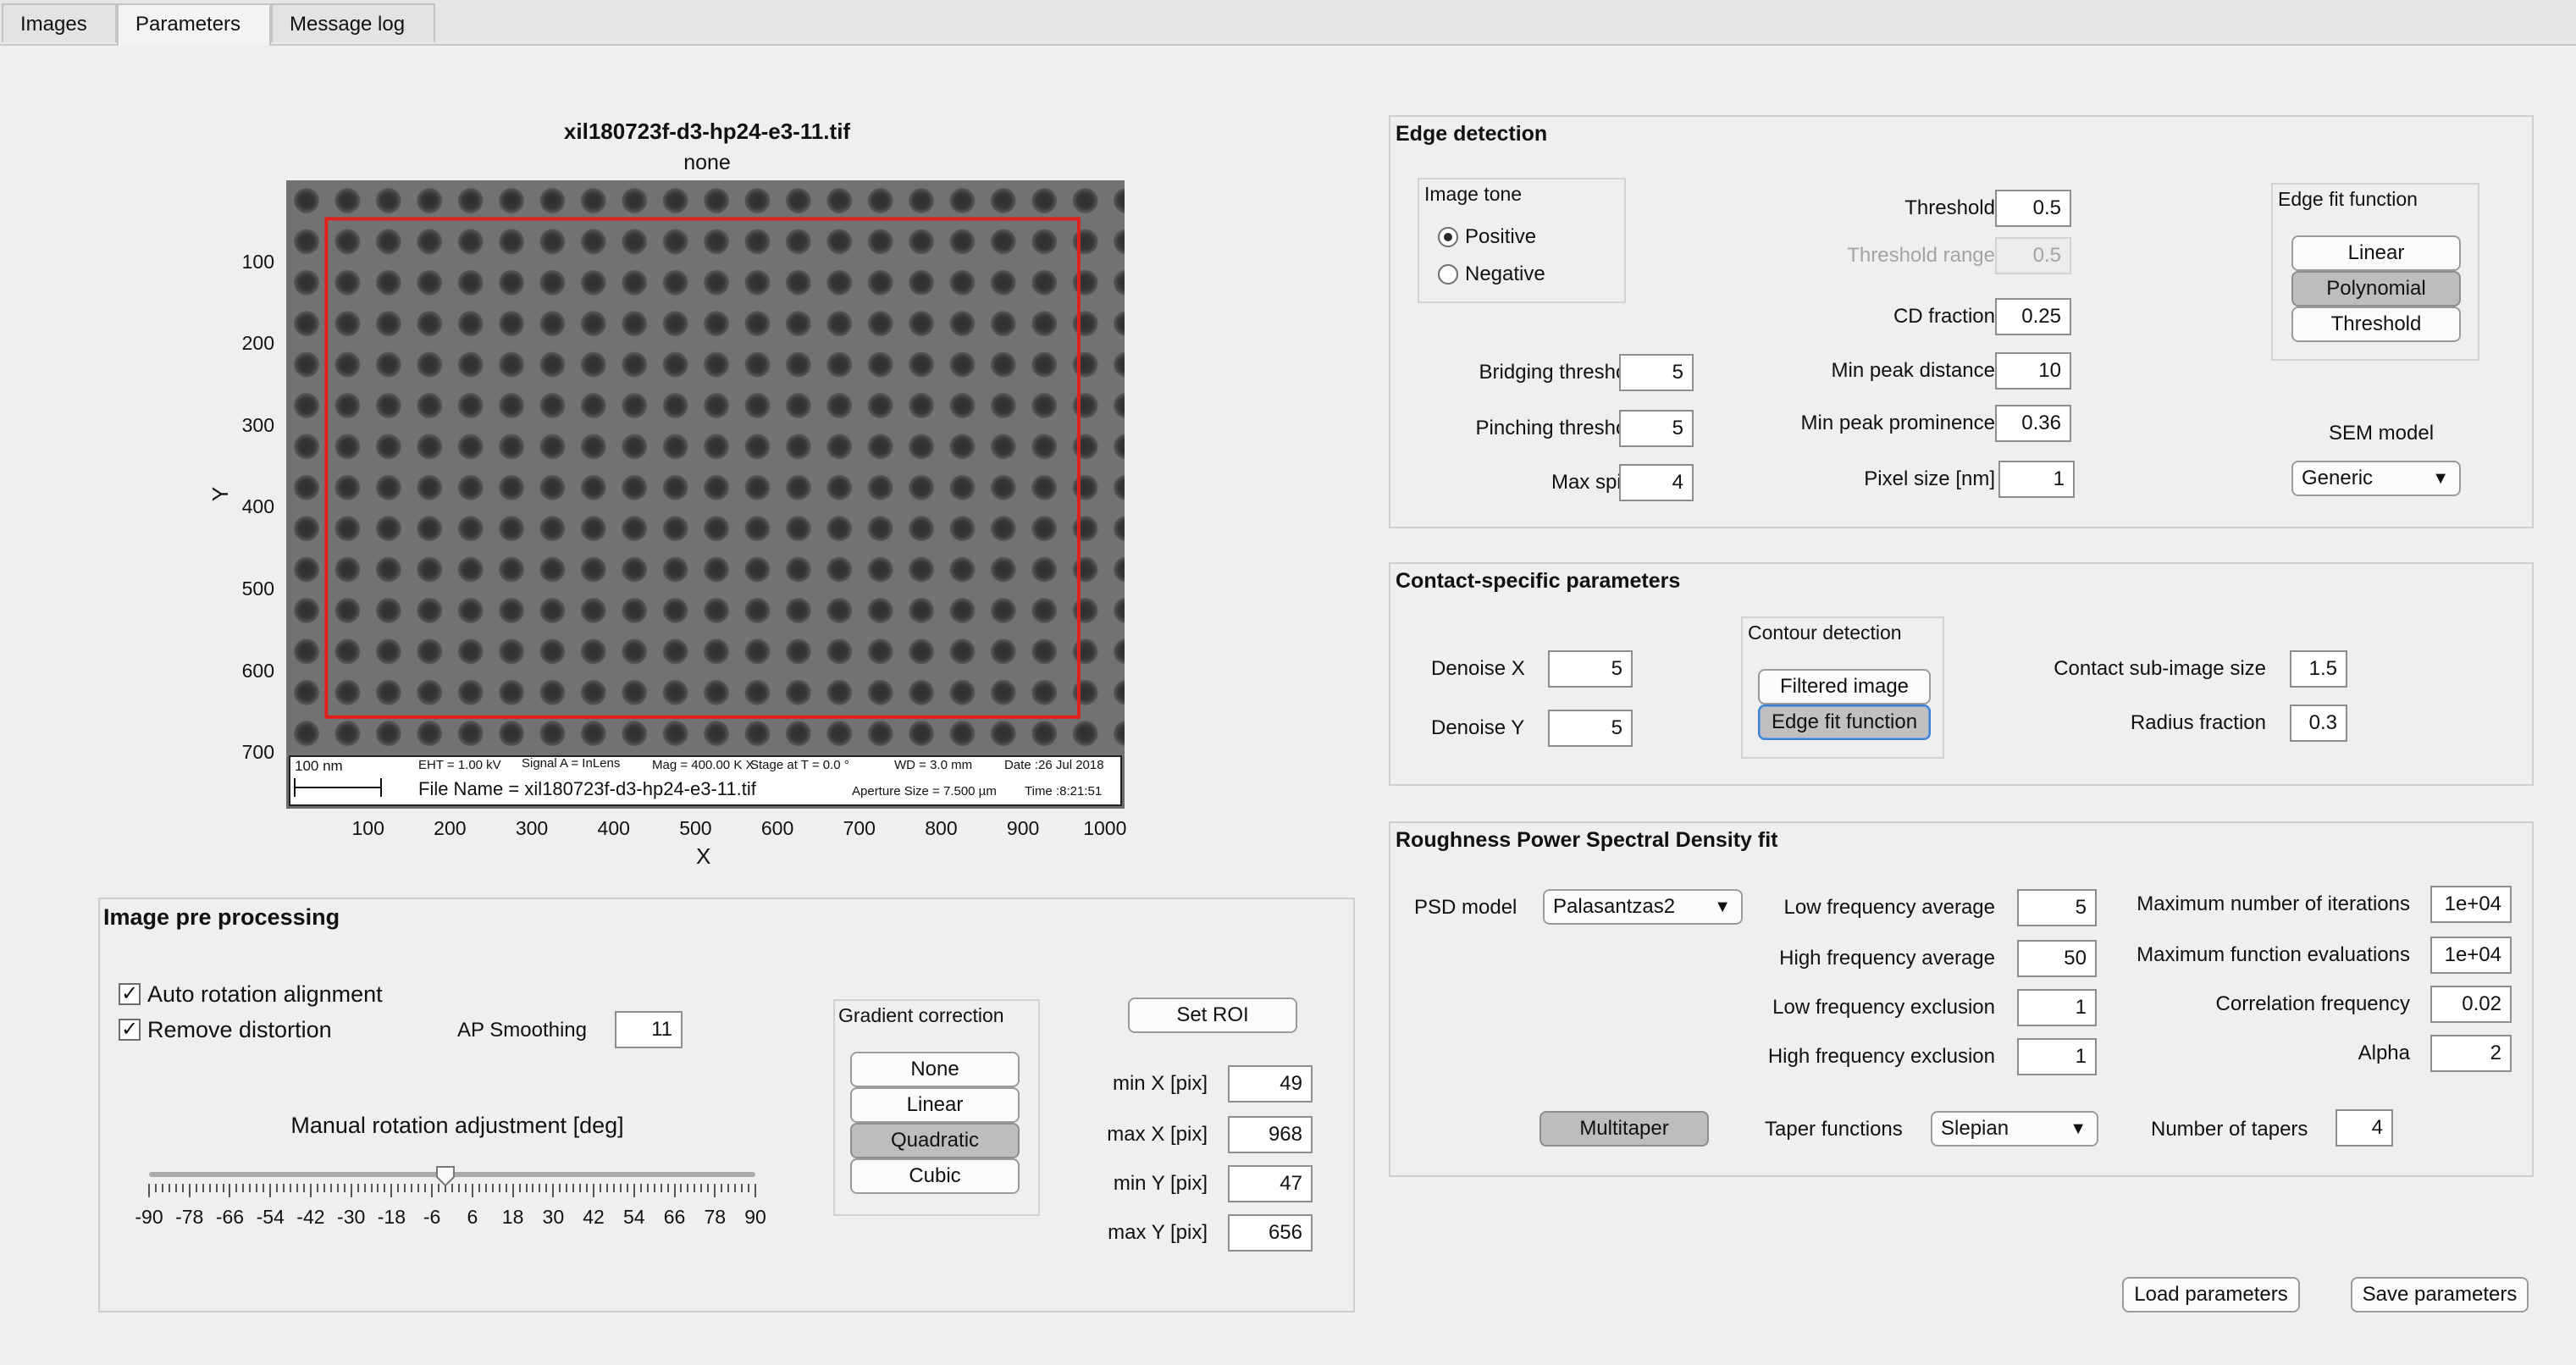  I want to click on contour-edge-fit-button: Edge fit function, so click(1845, 723).